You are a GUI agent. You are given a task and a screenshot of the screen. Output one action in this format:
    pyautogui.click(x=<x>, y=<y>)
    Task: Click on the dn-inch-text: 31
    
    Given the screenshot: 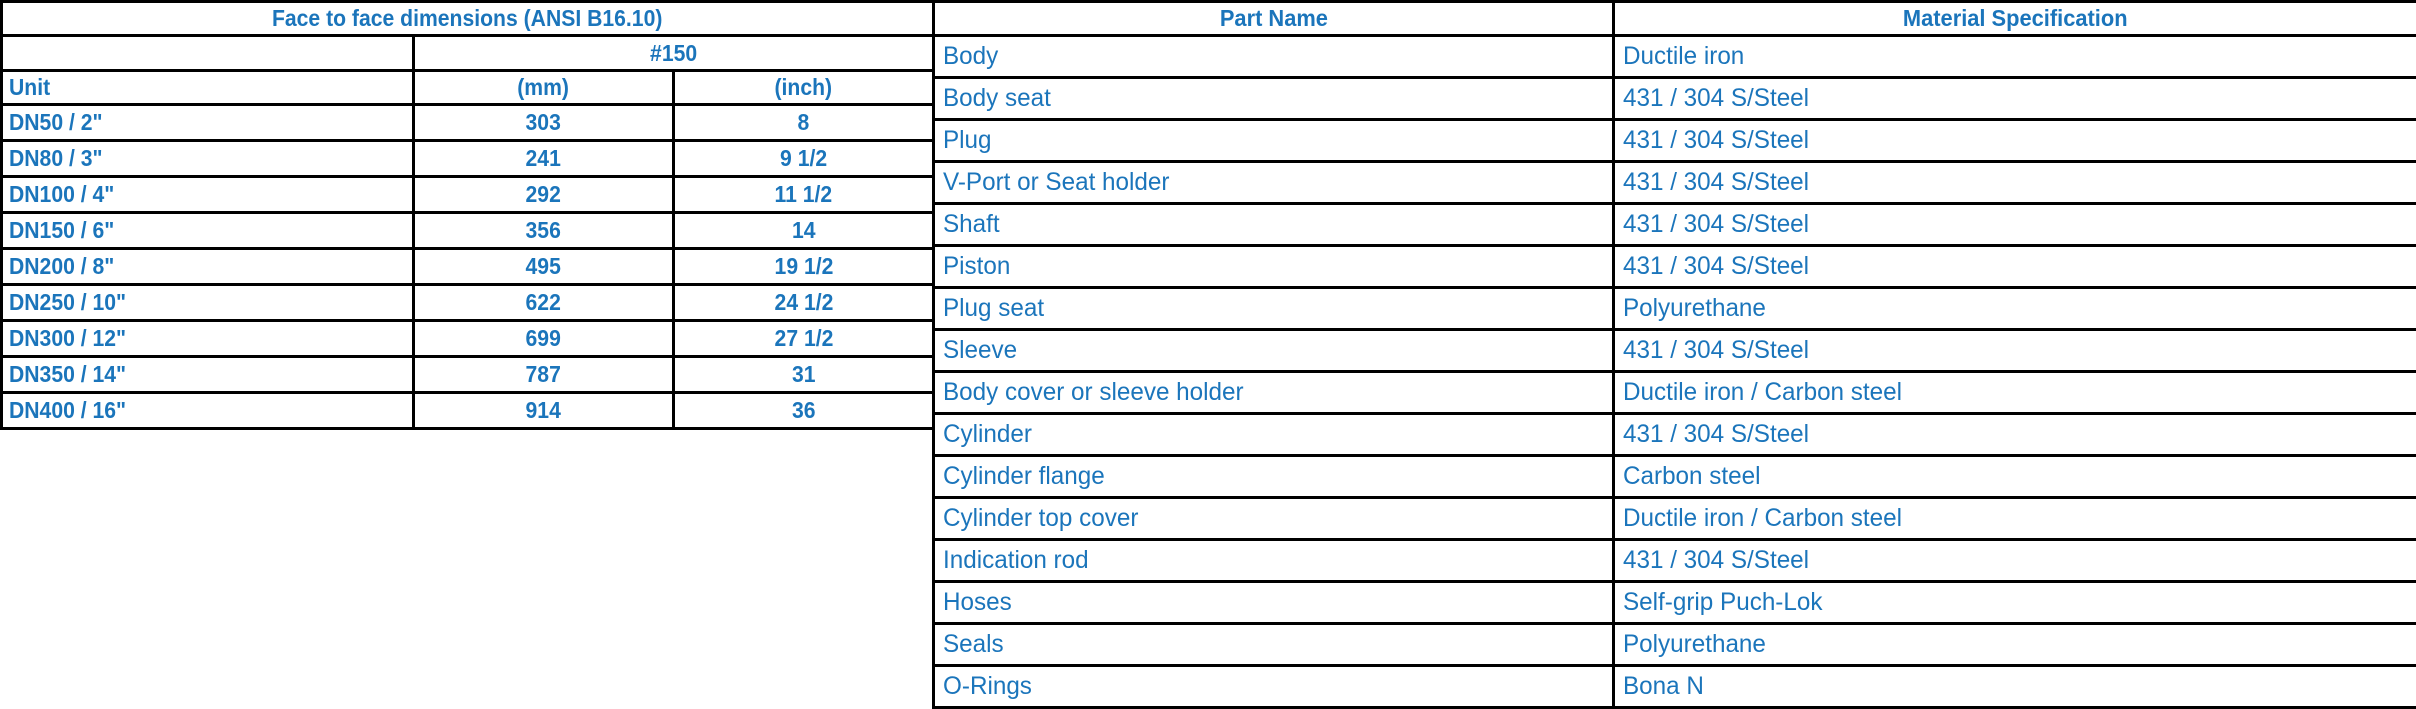 What is the action you would take?
    pyautogui.click(x=804, y=374)
    